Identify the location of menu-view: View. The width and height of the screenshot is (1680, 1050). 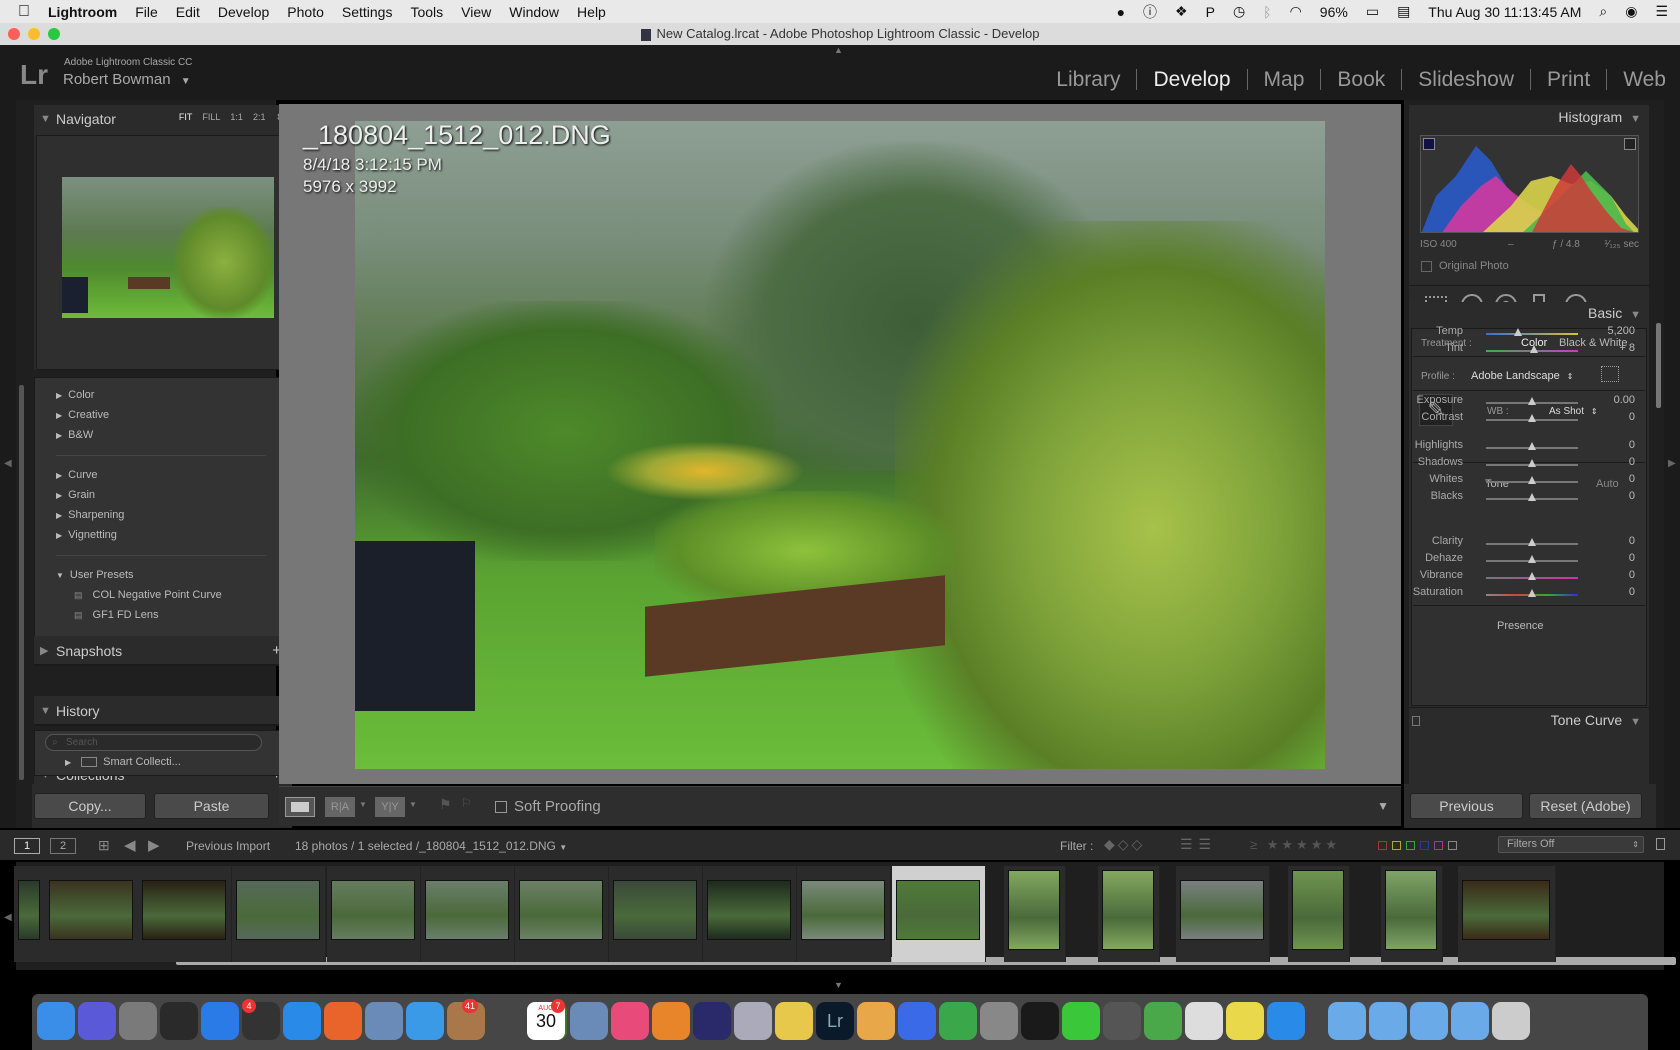
(476, 12).